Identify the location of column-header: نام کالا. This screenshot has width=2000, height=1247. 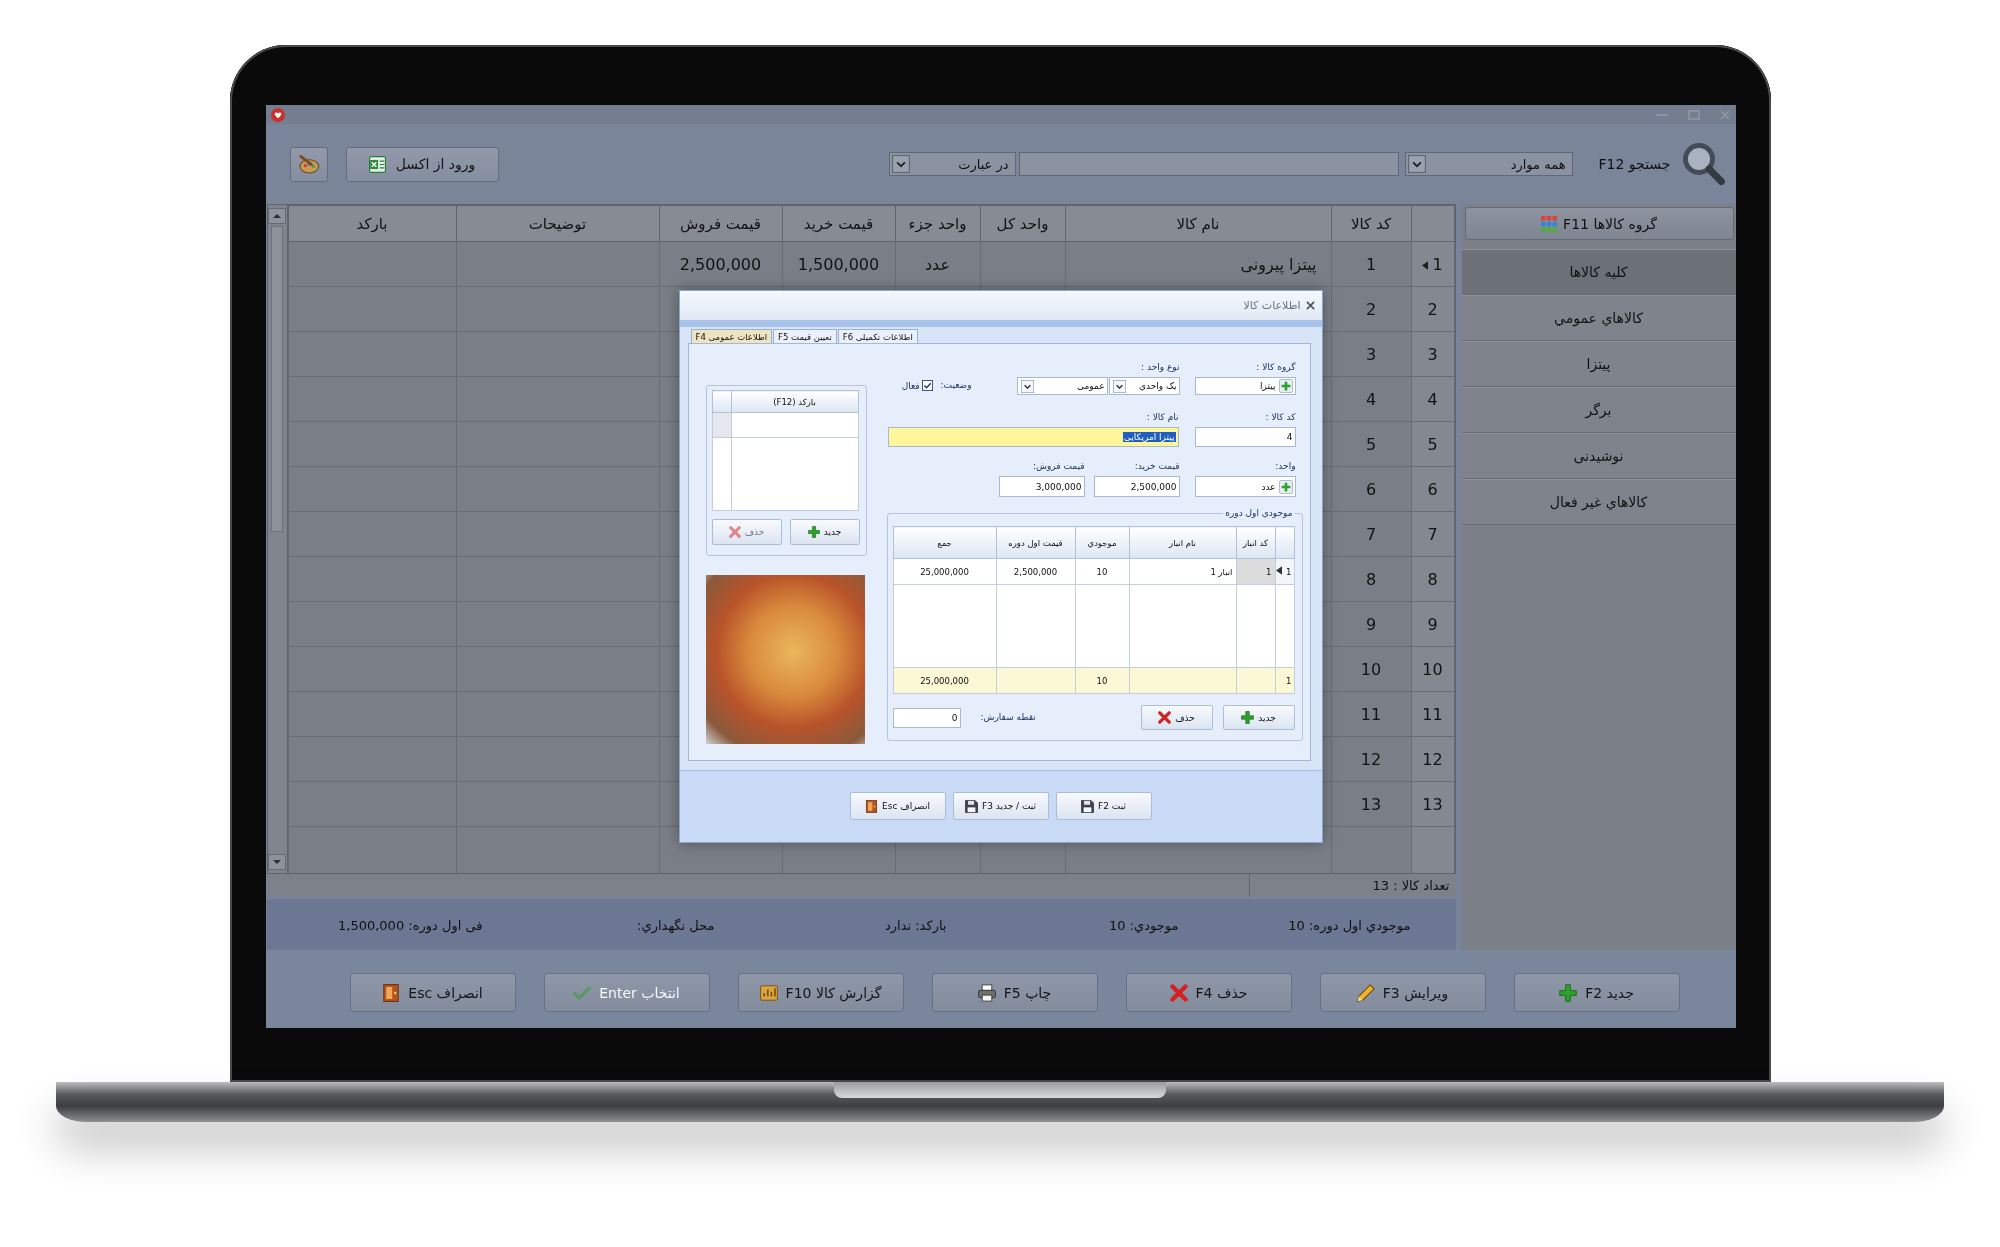
(1198, 223).